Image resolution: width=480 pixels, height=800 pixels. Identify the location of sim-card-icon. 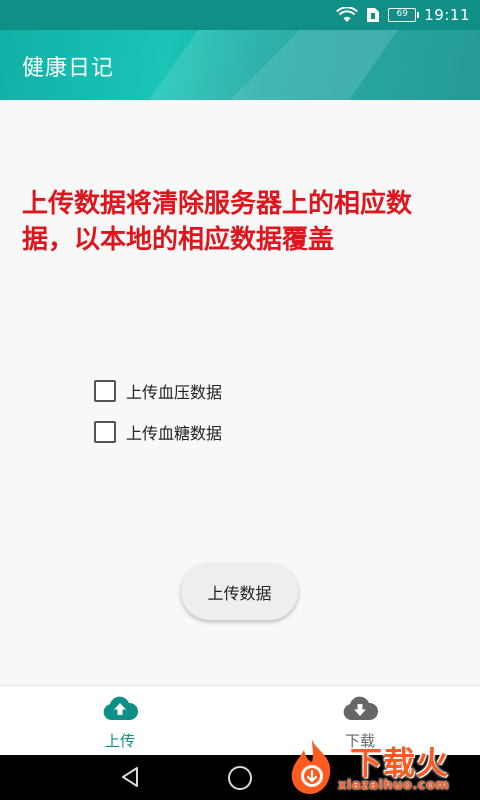
(373, 15).